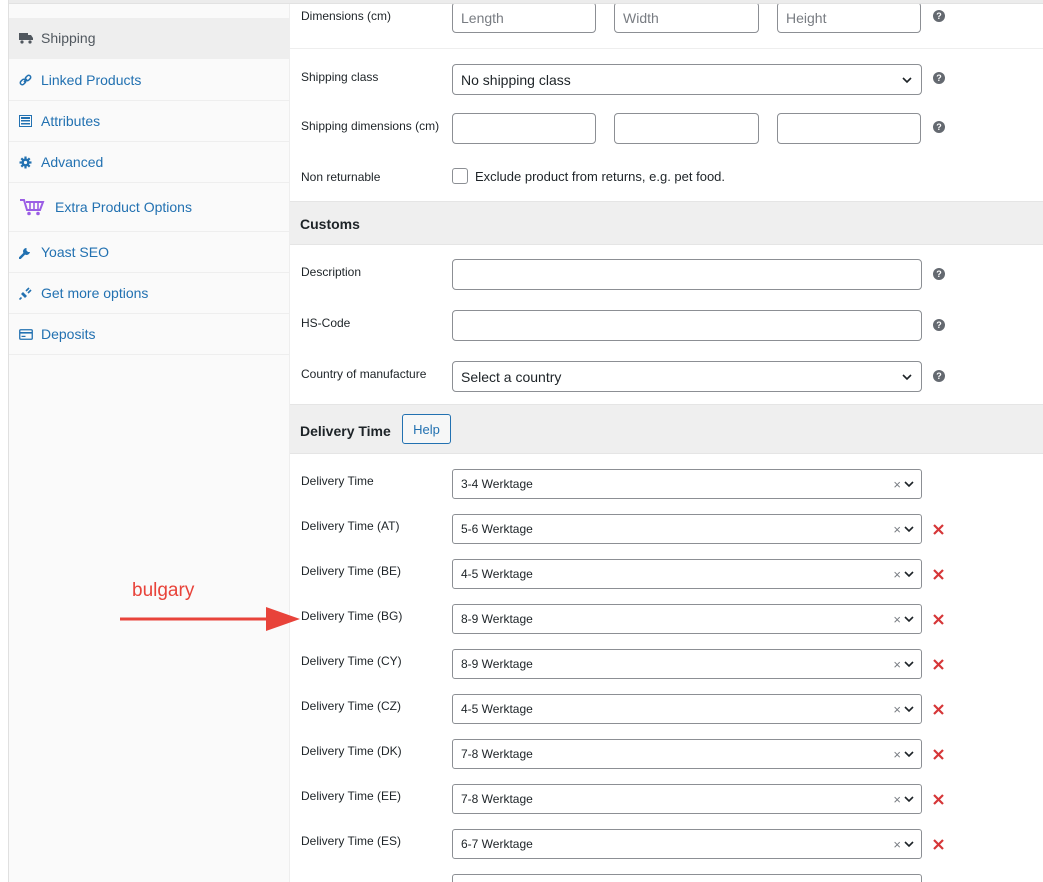 This screenshot has width=1043, height=882. What do you see at coordinates (497, 664) in the screenshot?
I see `delivery-time-value: 8-9 Werktage` at bounding box center [497, 664].